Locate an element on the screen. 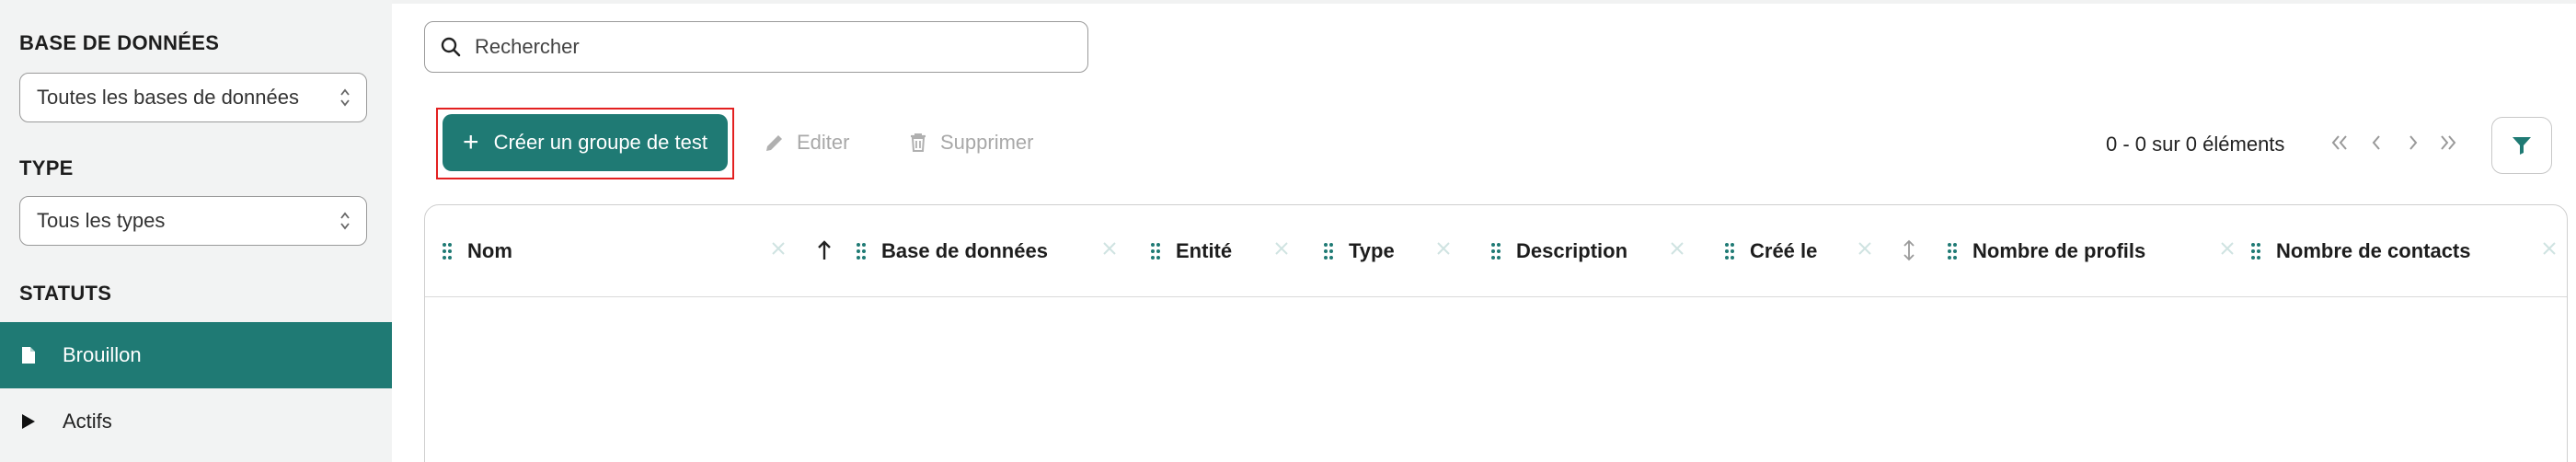  database-select-value: Toutes les bases de données is located at coordinates (168, 97).